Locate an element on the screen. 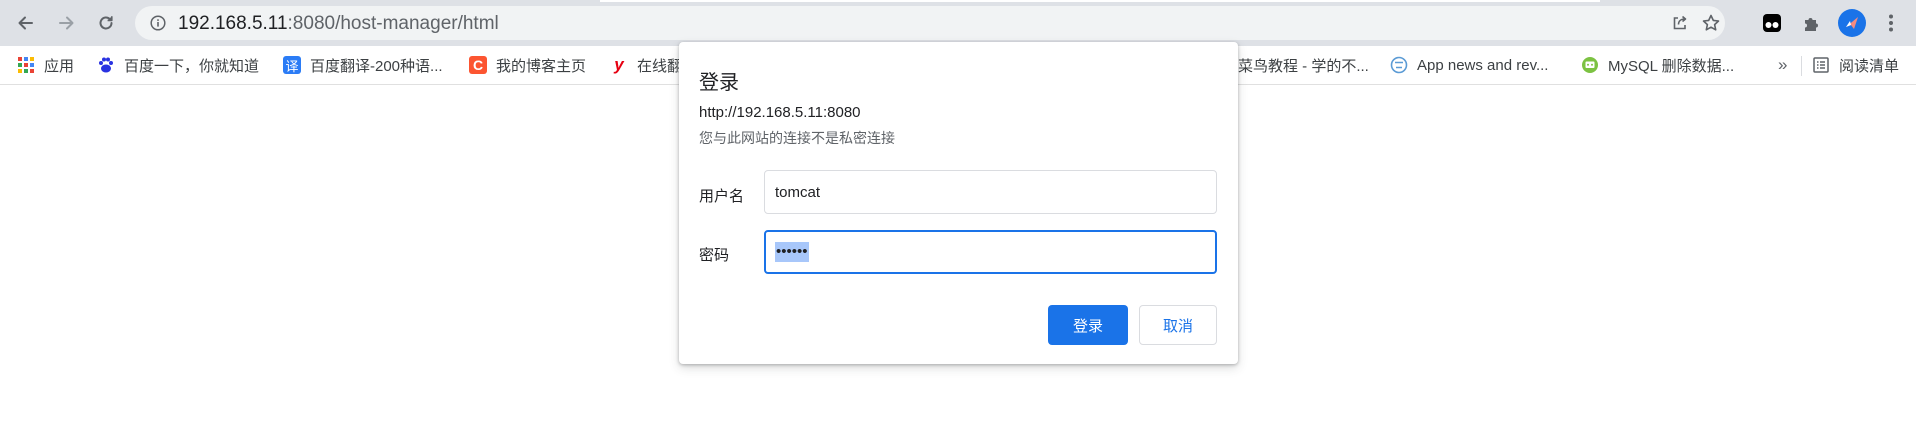 This screenshot has width=1916, height=432. bookmarks-overflow-button: » is located at coordinates (1782, 65).